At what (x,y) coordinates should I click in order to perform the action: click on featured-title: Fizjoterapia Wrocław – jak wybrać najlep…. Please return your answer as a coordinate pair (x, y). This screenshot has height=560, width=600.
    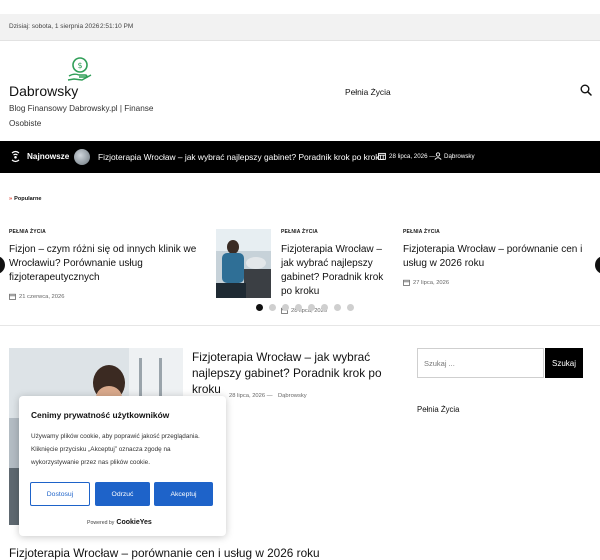
    Looking at the image, I should click on (302, 373).